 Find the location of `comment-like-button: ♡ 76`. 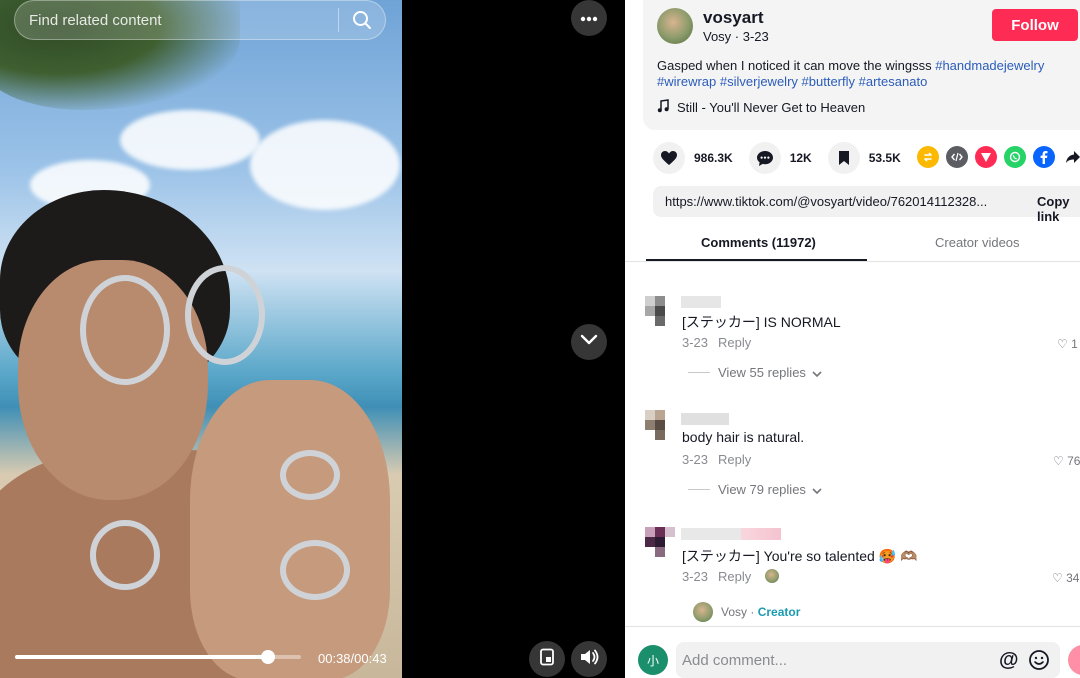

comment-like-button: ♡ 76 is located at coordinates (1066, 461).